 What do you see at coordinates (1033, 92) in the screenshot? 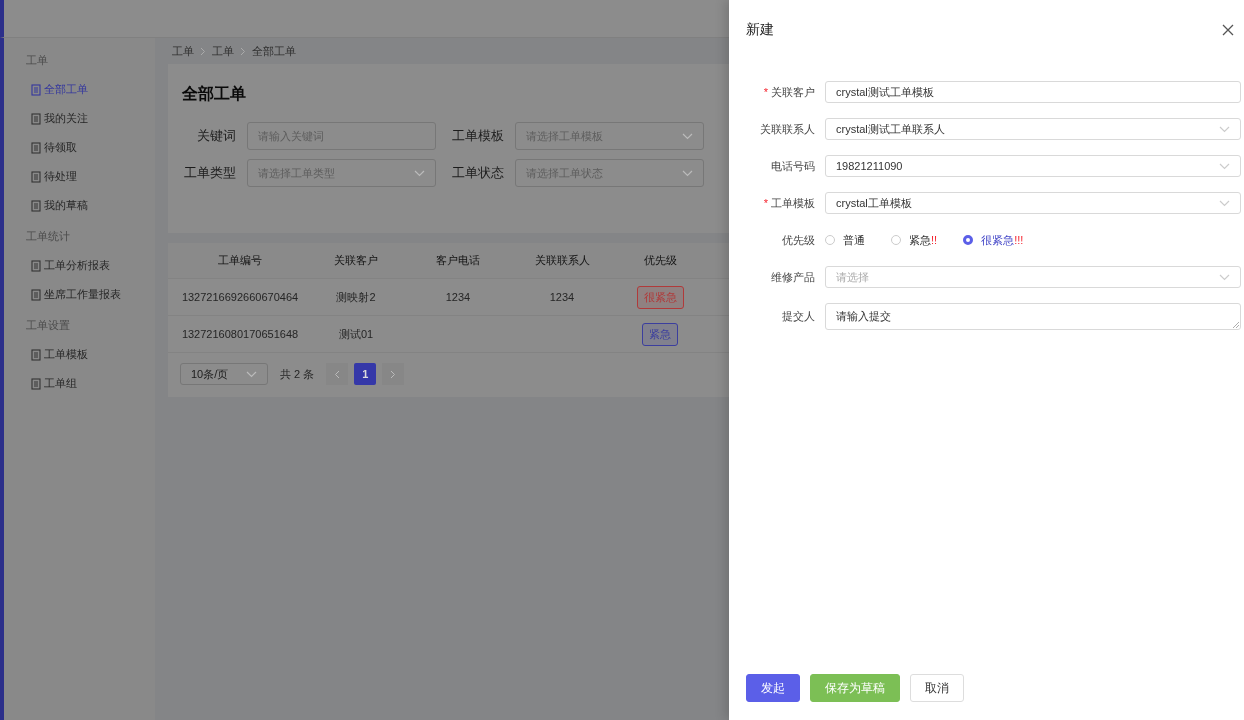
I see `input-field: crystal测试工单模板` at bounding box center [1033, 92].